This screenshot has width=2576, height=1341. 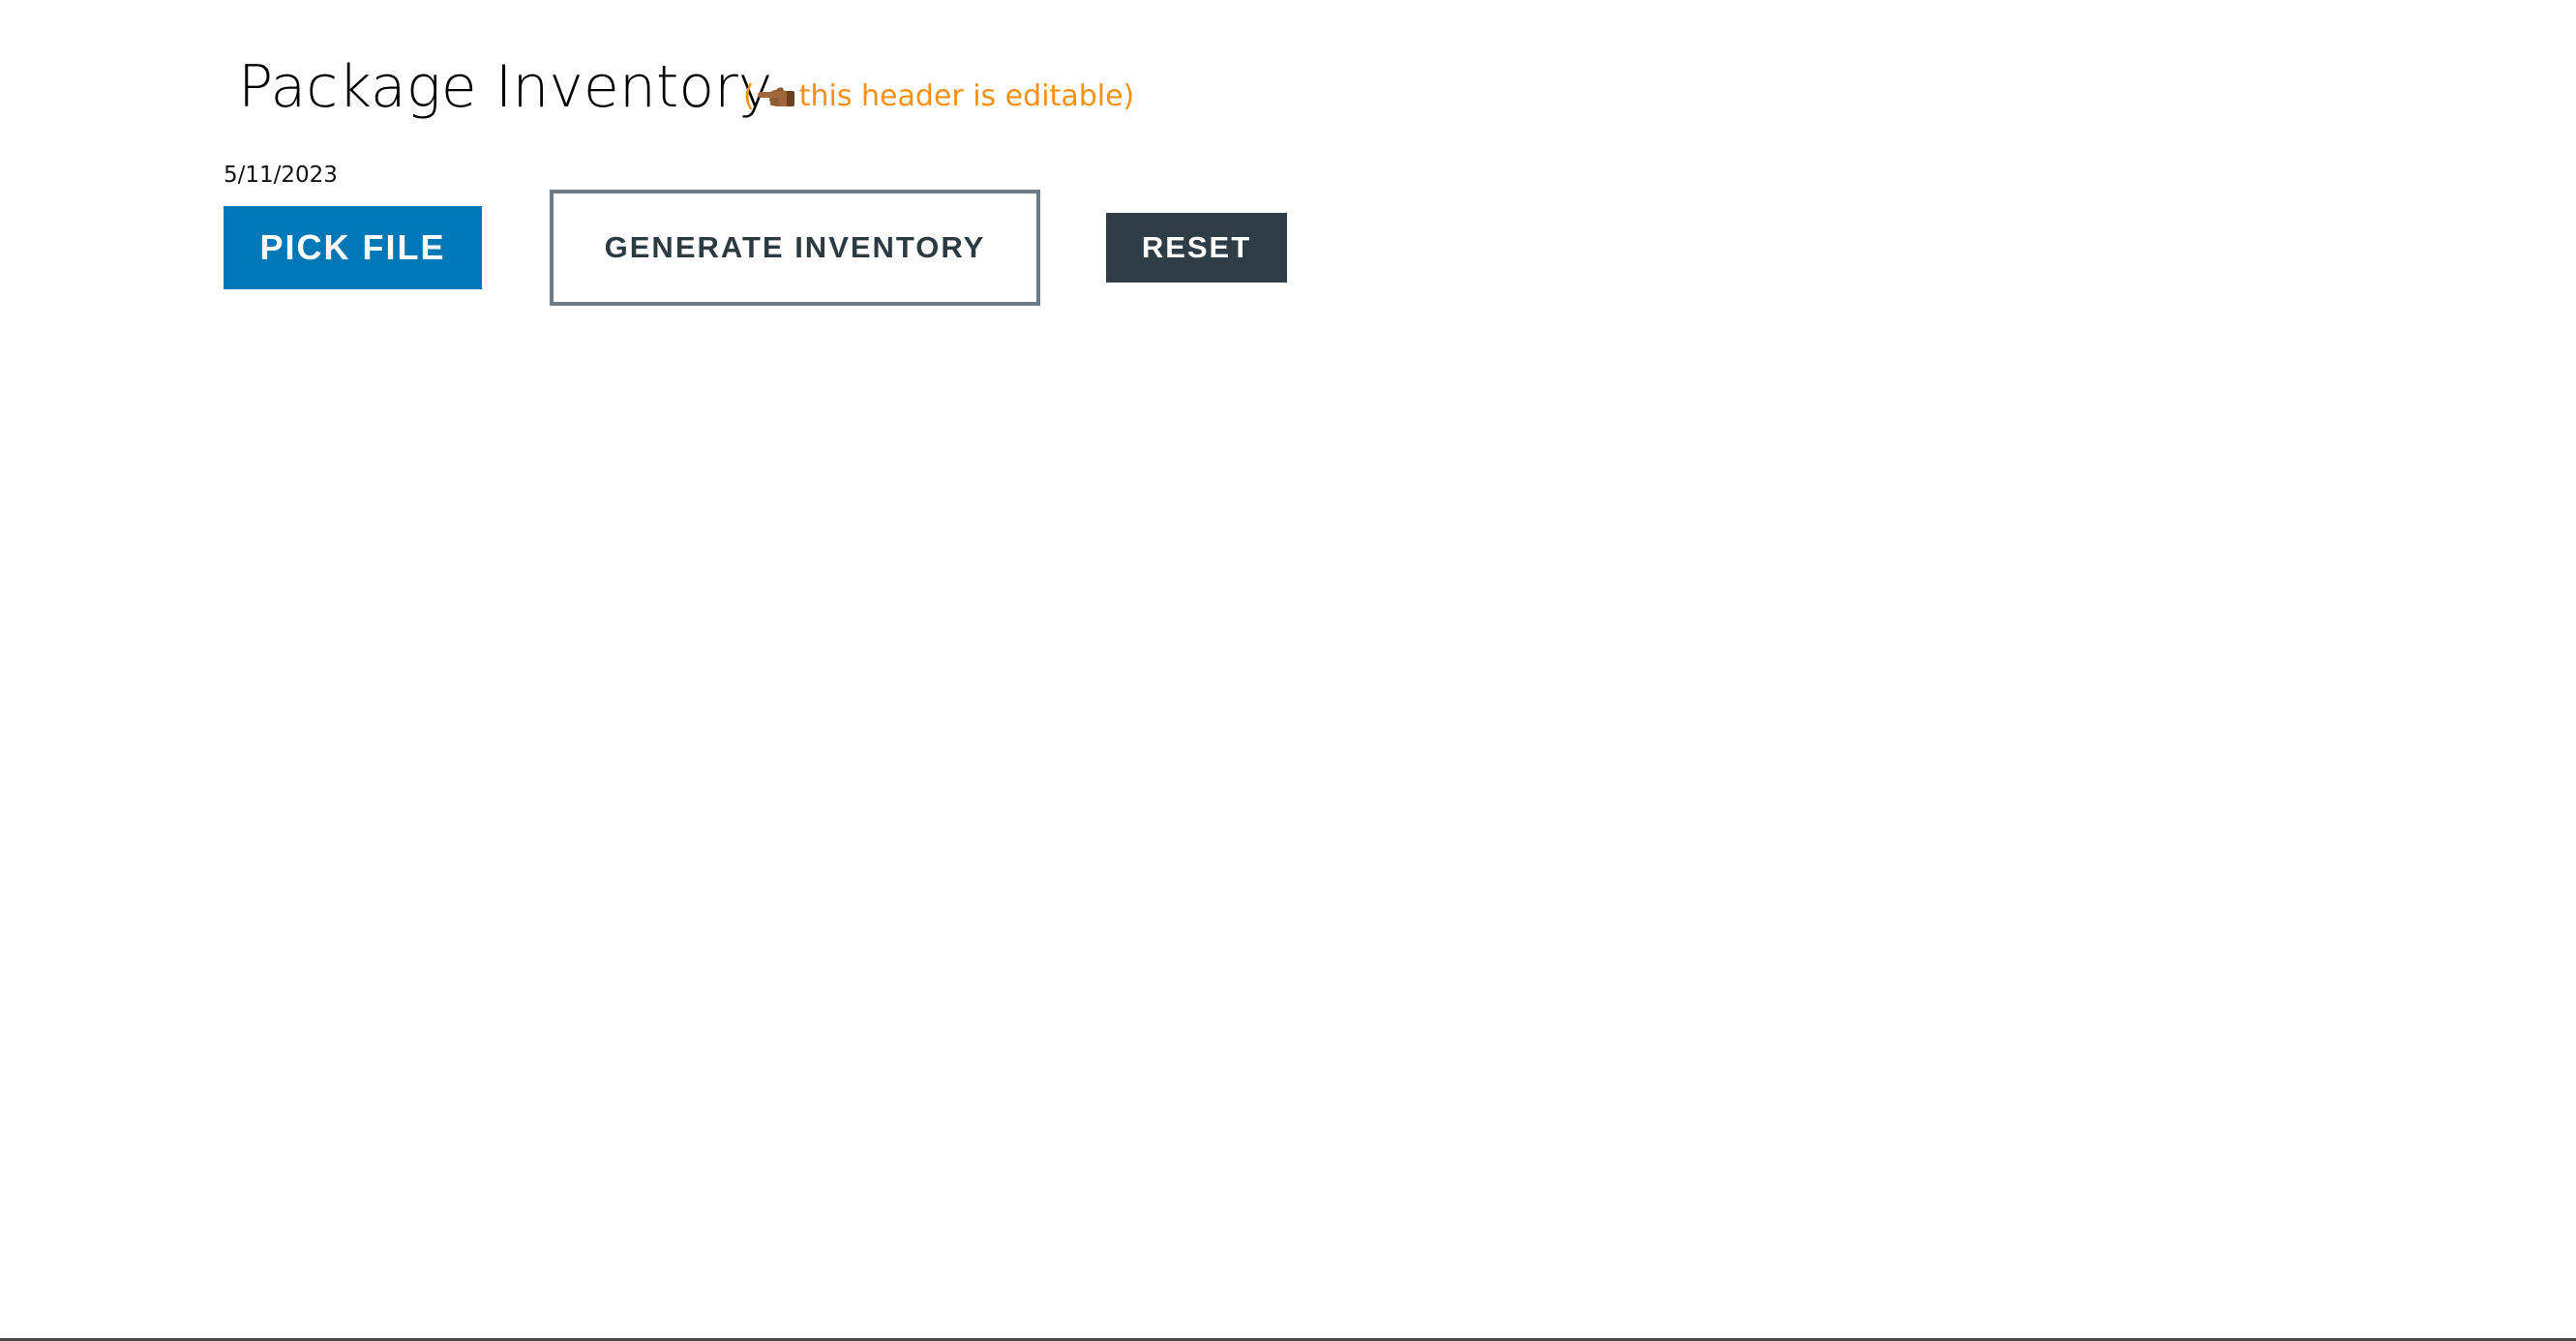 I want to click on hint-open-paren: (, so click(x=749, y=96).